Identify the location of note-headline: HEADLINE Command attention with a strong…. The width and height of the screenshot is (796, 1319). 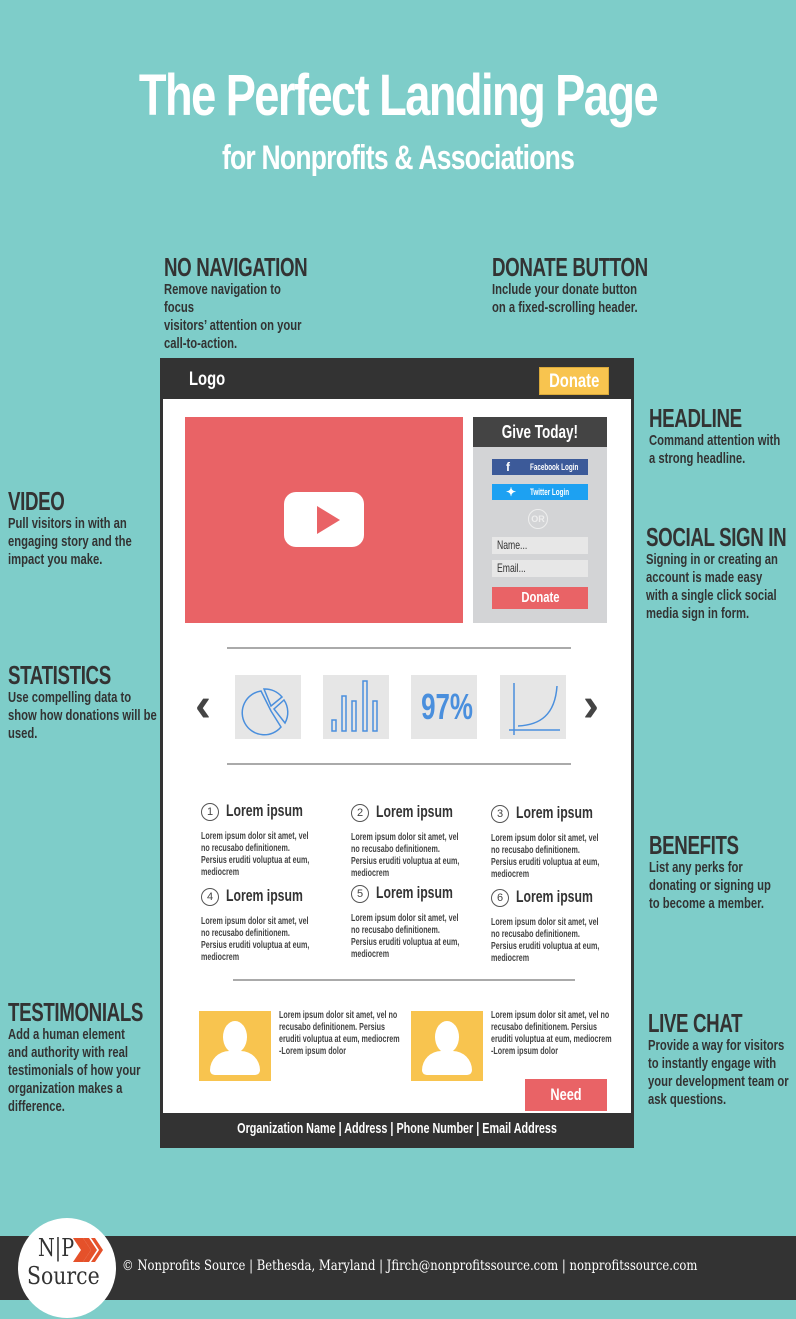
(722, 436).